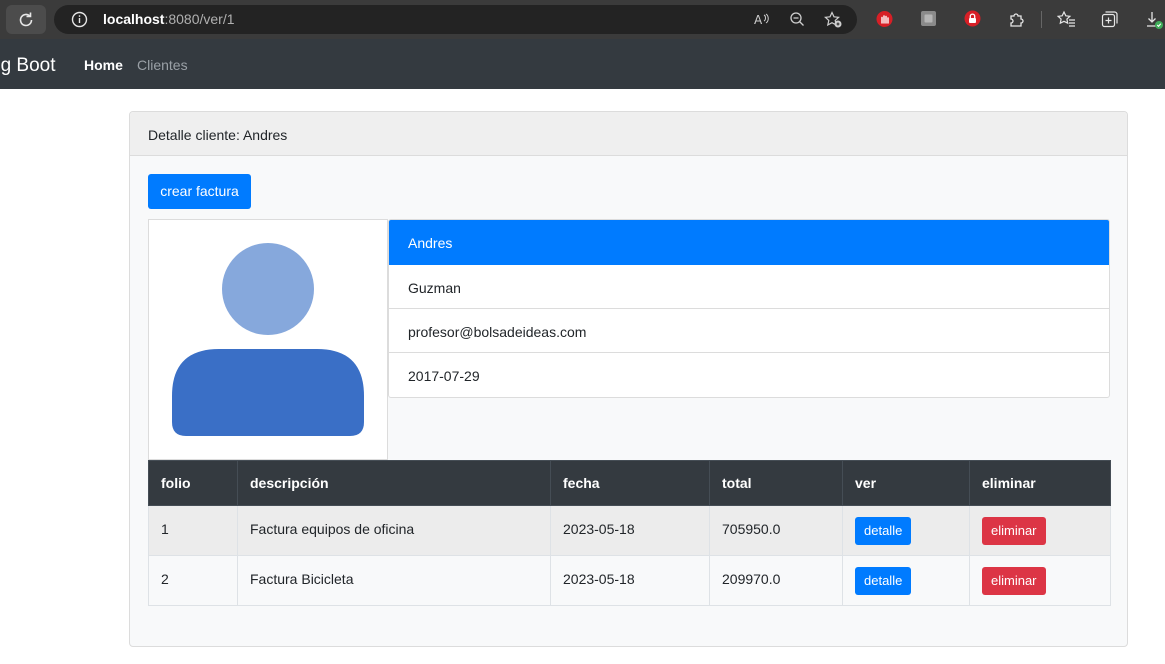 Image resolution: width=1165 pixels, height=664 pixels. What do you see at coordinates (749, 331) in the screenshot?
I see `client-email-item: profesor@bolsadeideas.com` at bounding box center [749, 331].